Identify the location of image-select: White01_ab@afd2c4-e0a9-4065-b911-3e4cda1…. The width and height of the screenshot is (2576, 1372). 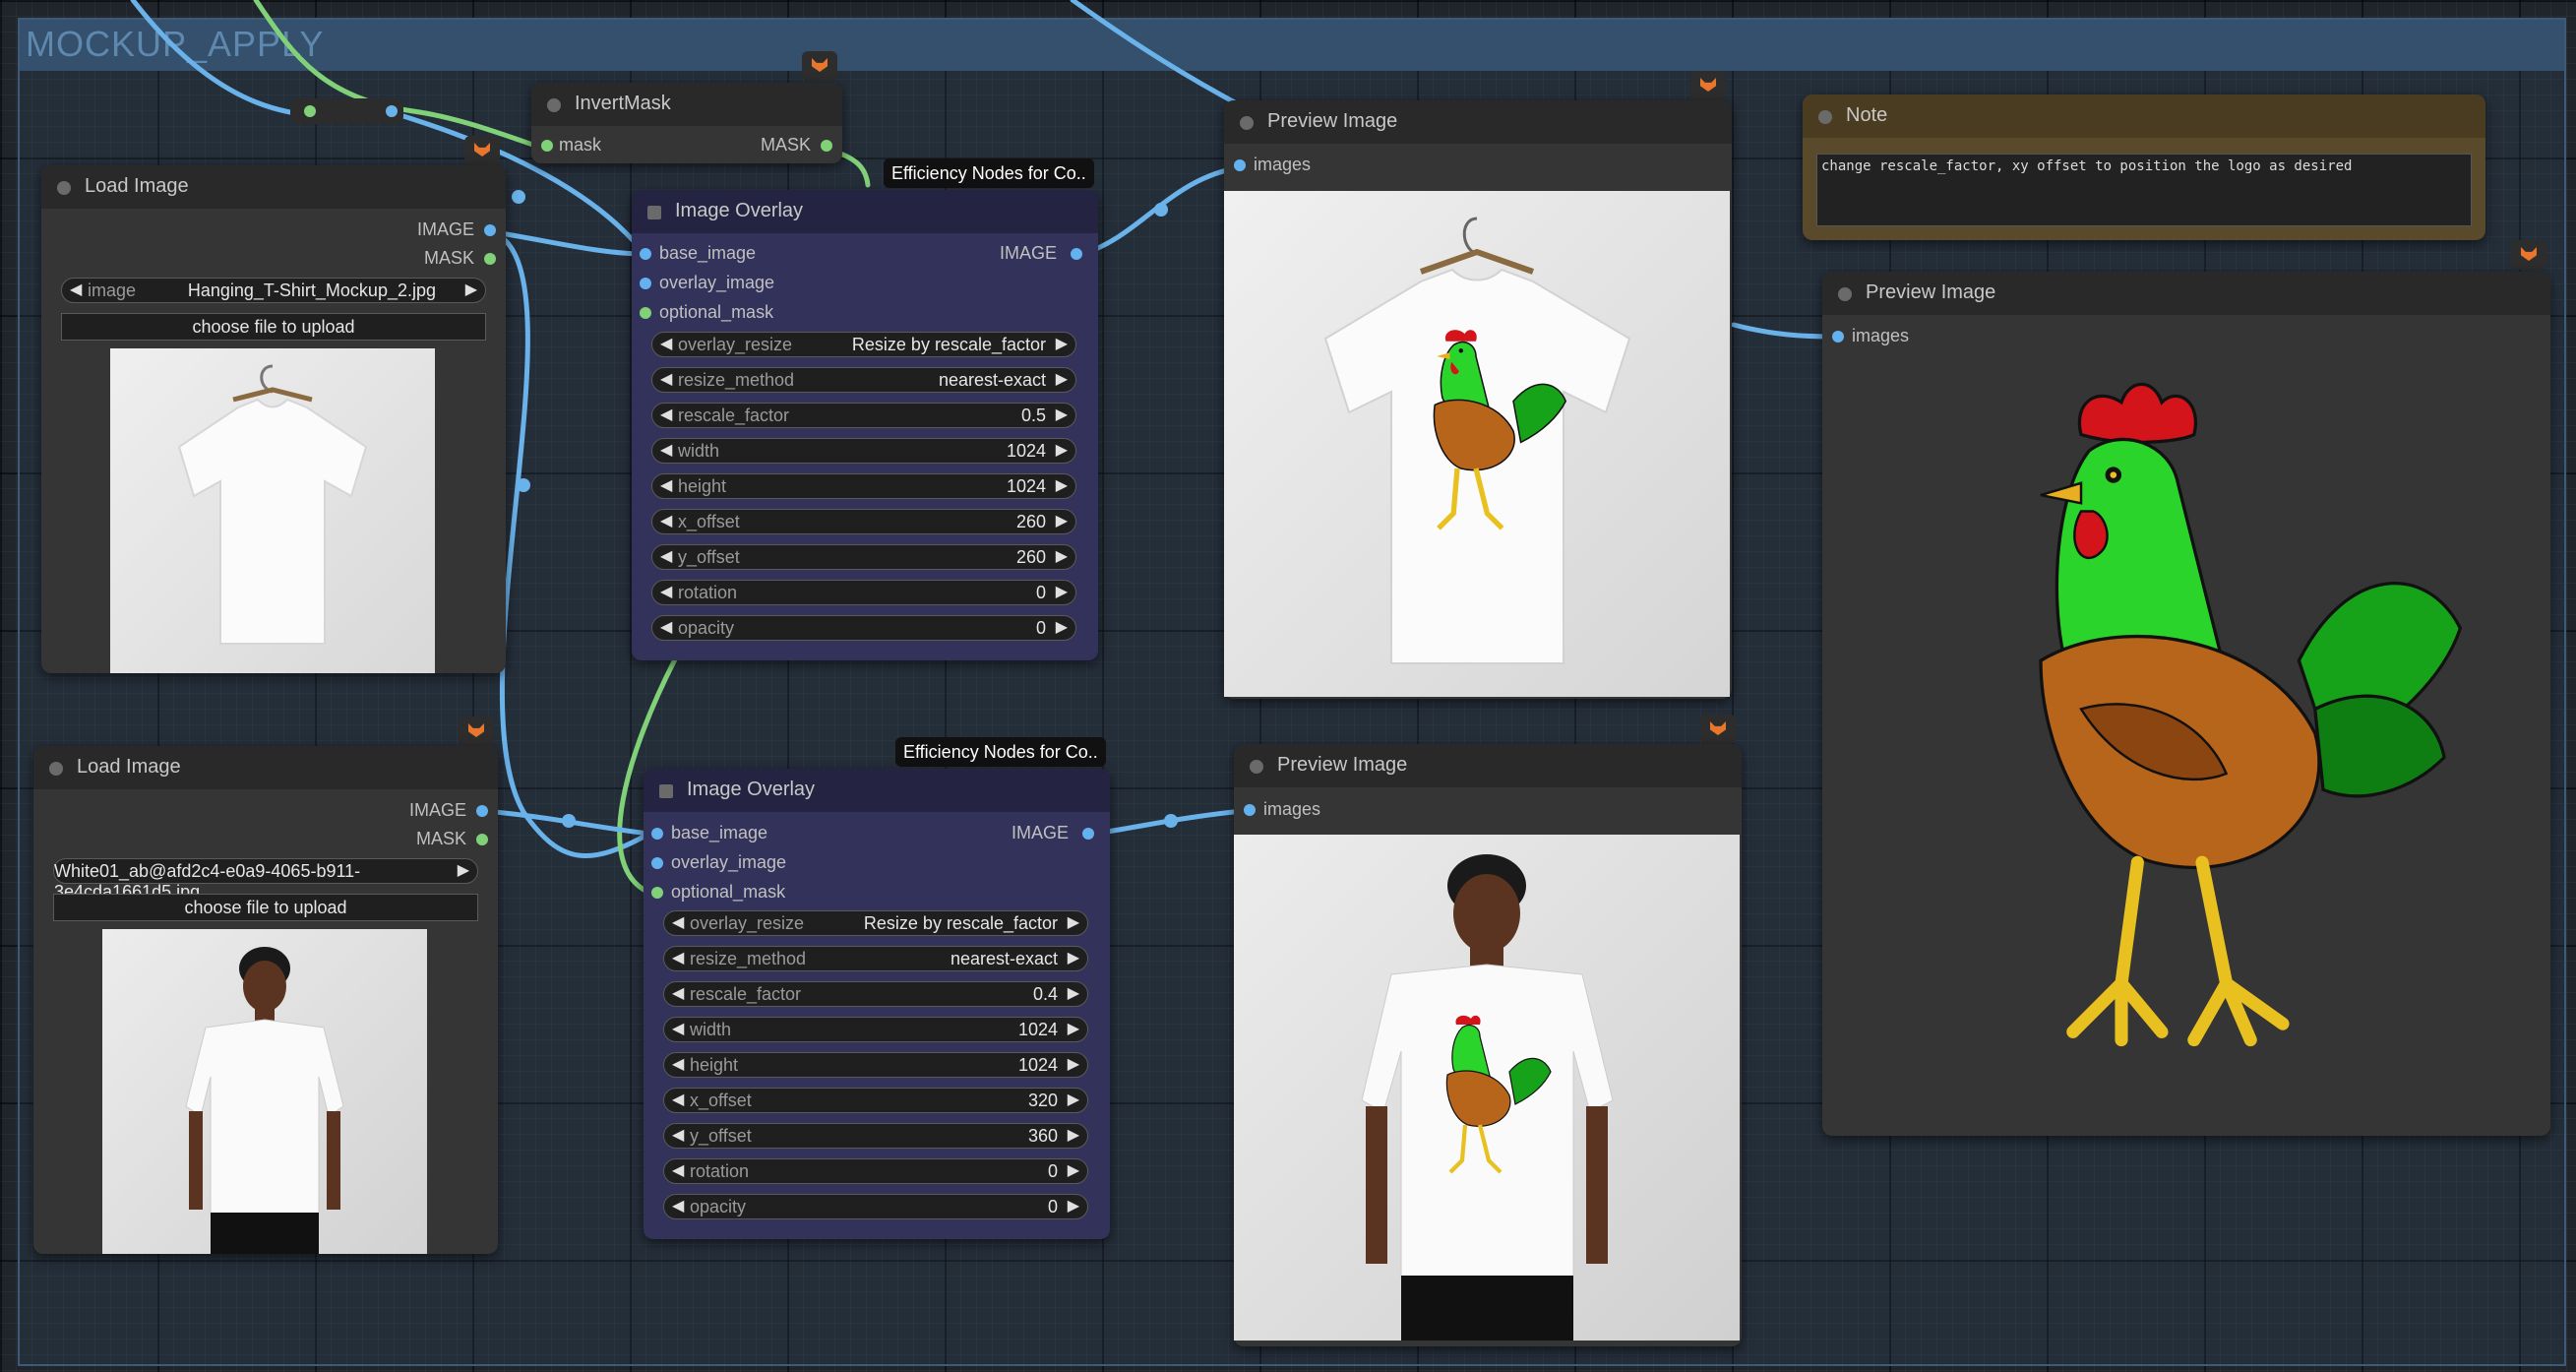
(265, 880).